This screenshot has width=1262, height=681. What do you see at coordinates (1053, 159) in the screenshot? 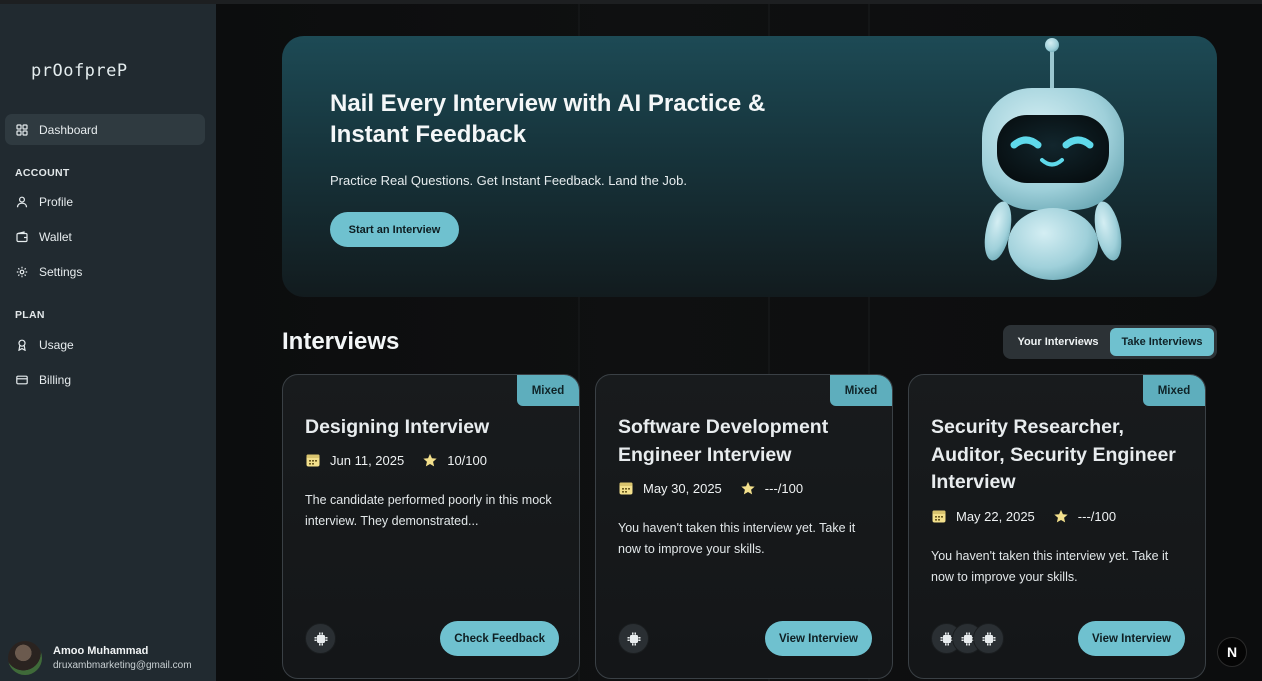
I see `robot-illustration` at bounding box center [1053, 159].